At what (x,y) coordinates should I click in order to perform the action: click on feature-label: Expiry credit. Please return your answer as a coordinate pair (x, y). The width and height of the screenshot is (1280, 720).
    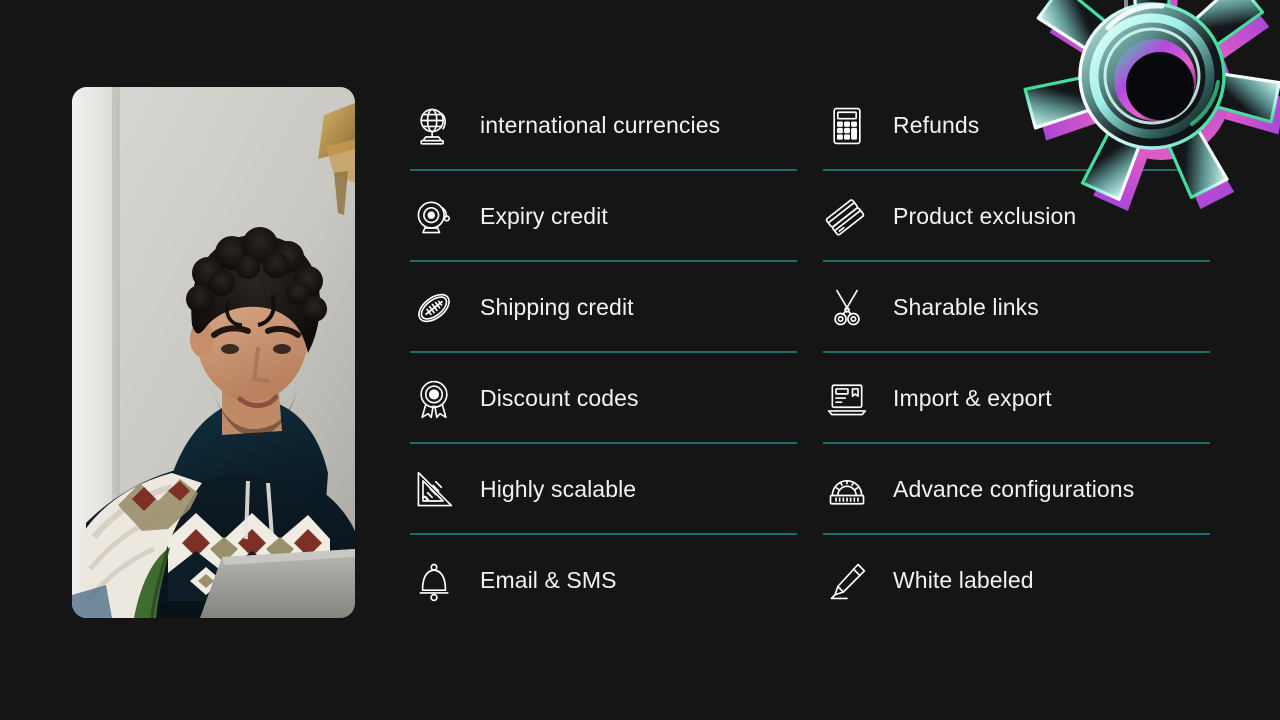
    Looking at the image, I should click on (544, 216).